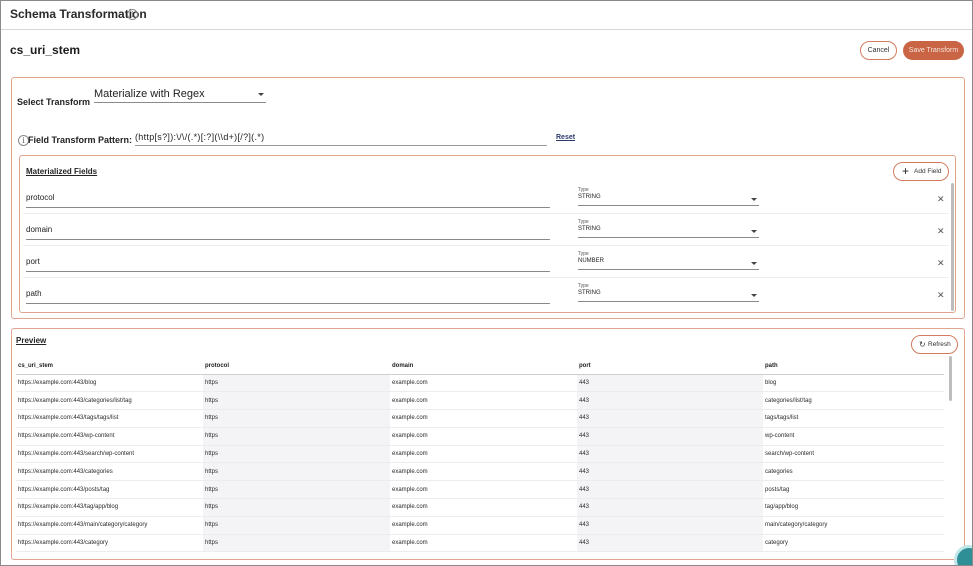  What do you see at coordinates (853, 436) in the screenshot?
I see `table-cell: wp-content` at bounding box center [853, 436].